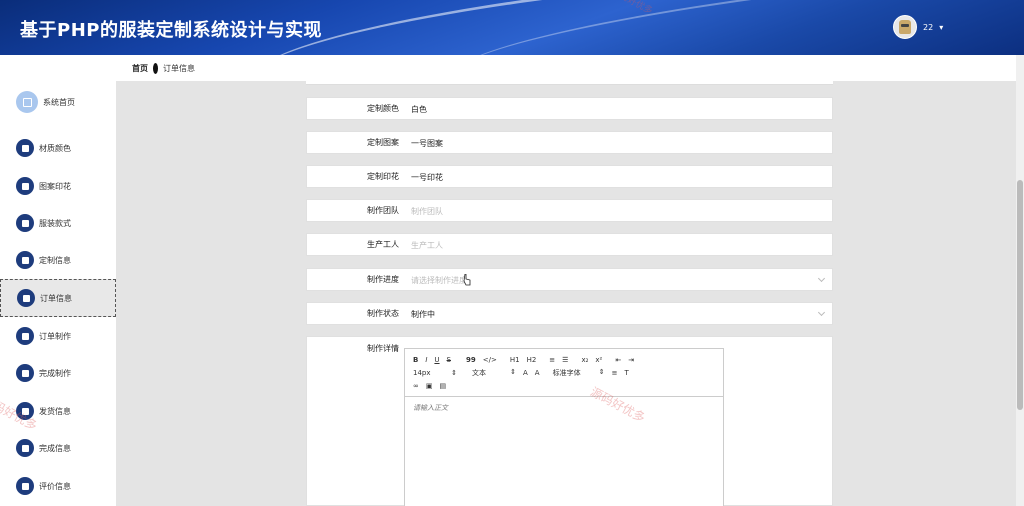 This screenshot has height=506, width=1024. I want to click on field-label: 制作进度, so click(383, 279).